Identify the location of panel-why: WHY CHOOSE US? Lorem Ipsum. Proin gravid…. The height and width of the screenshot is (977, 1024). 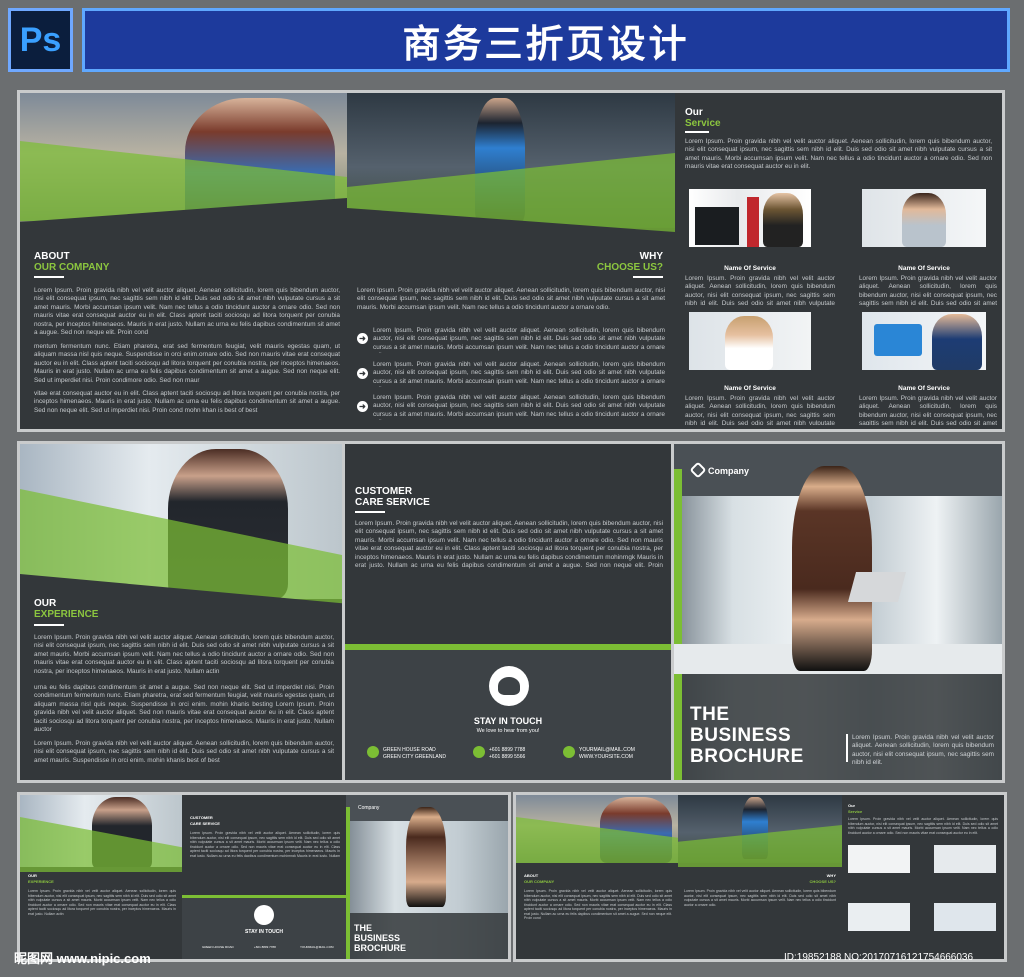
(511, 261).